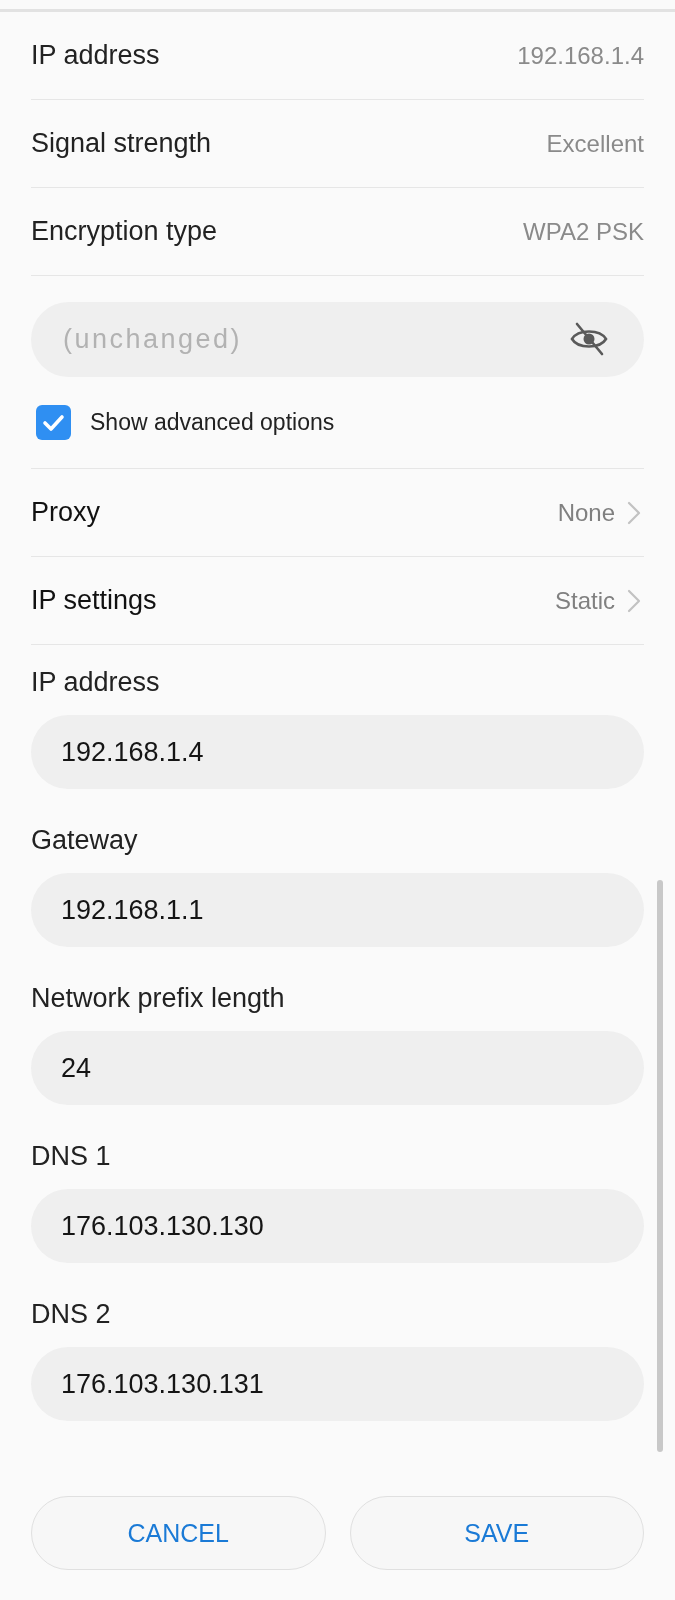 The height and width of the screenshot is (1600, 675). Describe the element at coordinates (66, 512) in the screenshot. I see `setting-label: Proxy` at that location.